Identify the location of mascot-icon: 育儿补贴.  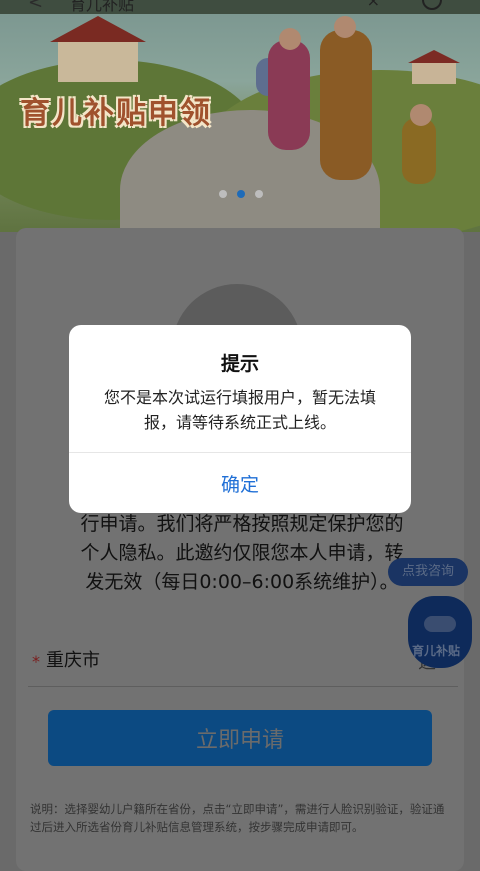
(440, 632).